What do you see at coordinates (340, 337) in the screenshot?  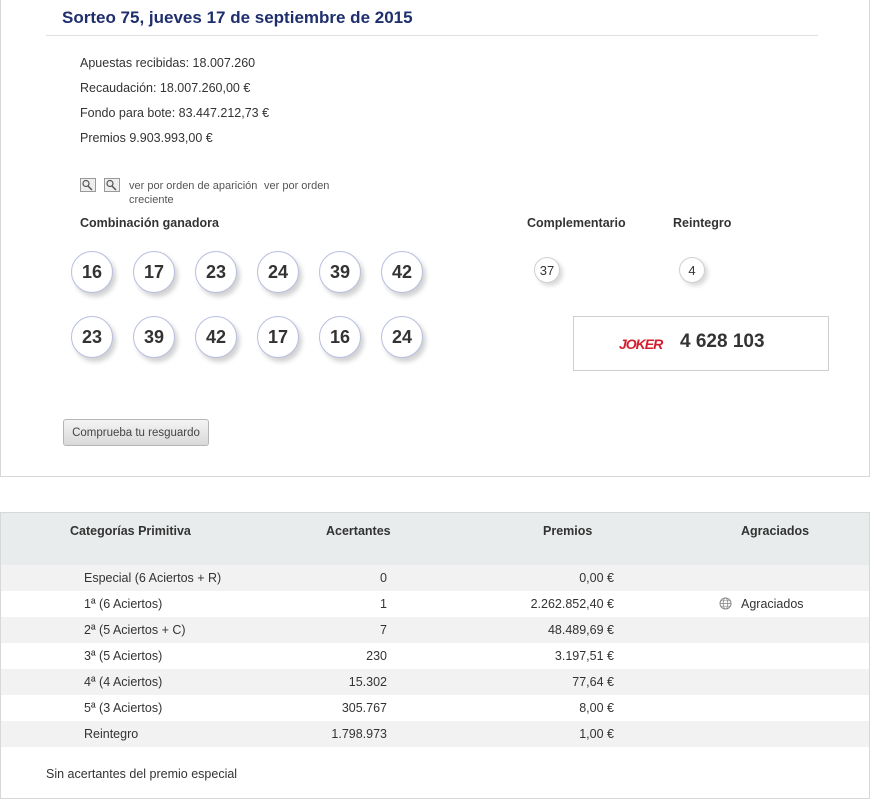 I see `appearance-ball: 16` at bounding box center [340, 337].